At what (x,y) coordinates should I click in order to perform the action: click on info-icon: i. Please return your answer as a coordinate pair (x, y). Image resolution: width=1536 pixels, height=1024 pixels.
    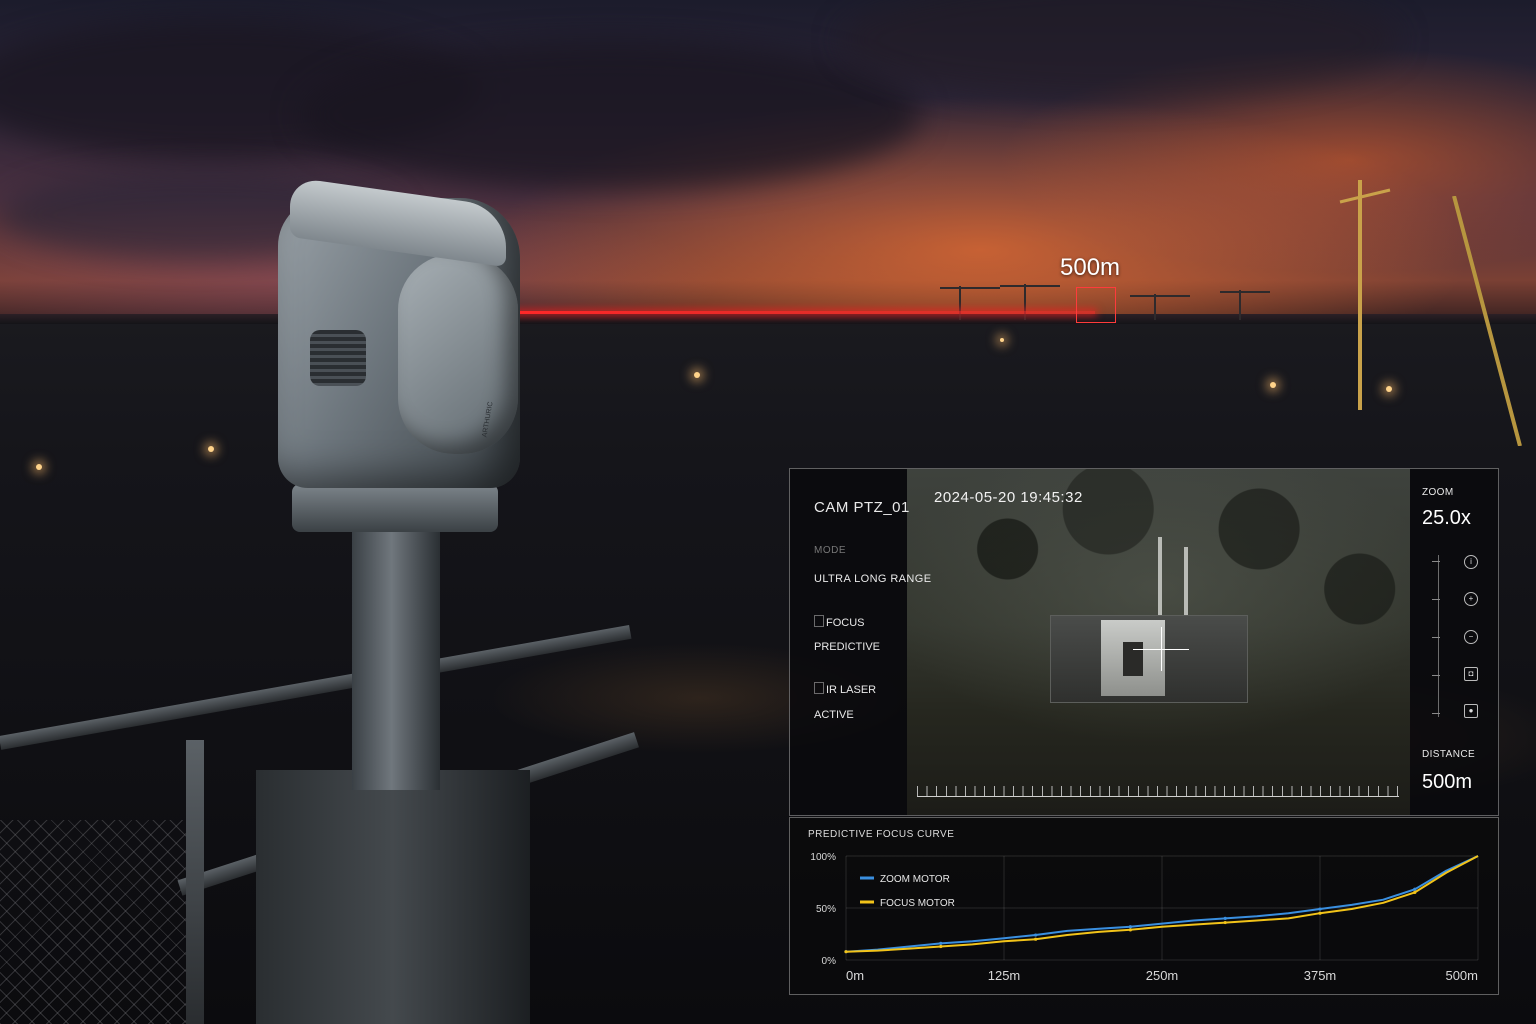
    Looking at the image, I should click on (1471, 562).